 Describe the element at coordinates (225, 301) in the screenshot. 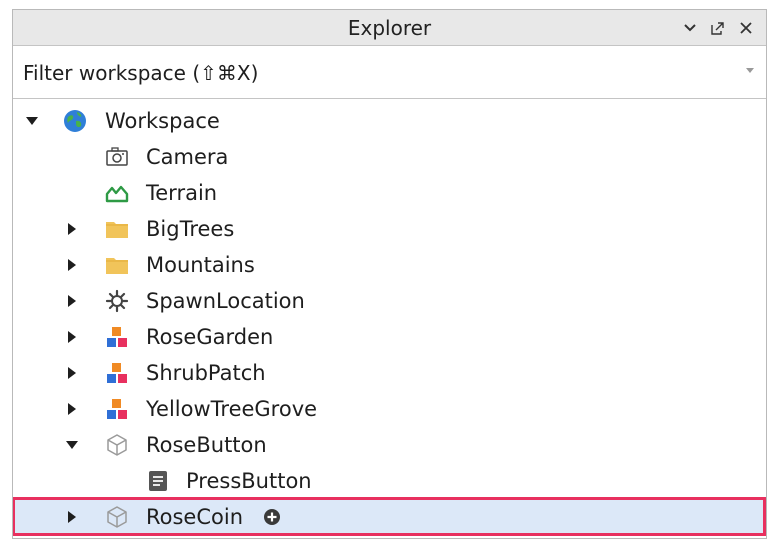

I see `tree-item-label: SpawnLocation` at that location.